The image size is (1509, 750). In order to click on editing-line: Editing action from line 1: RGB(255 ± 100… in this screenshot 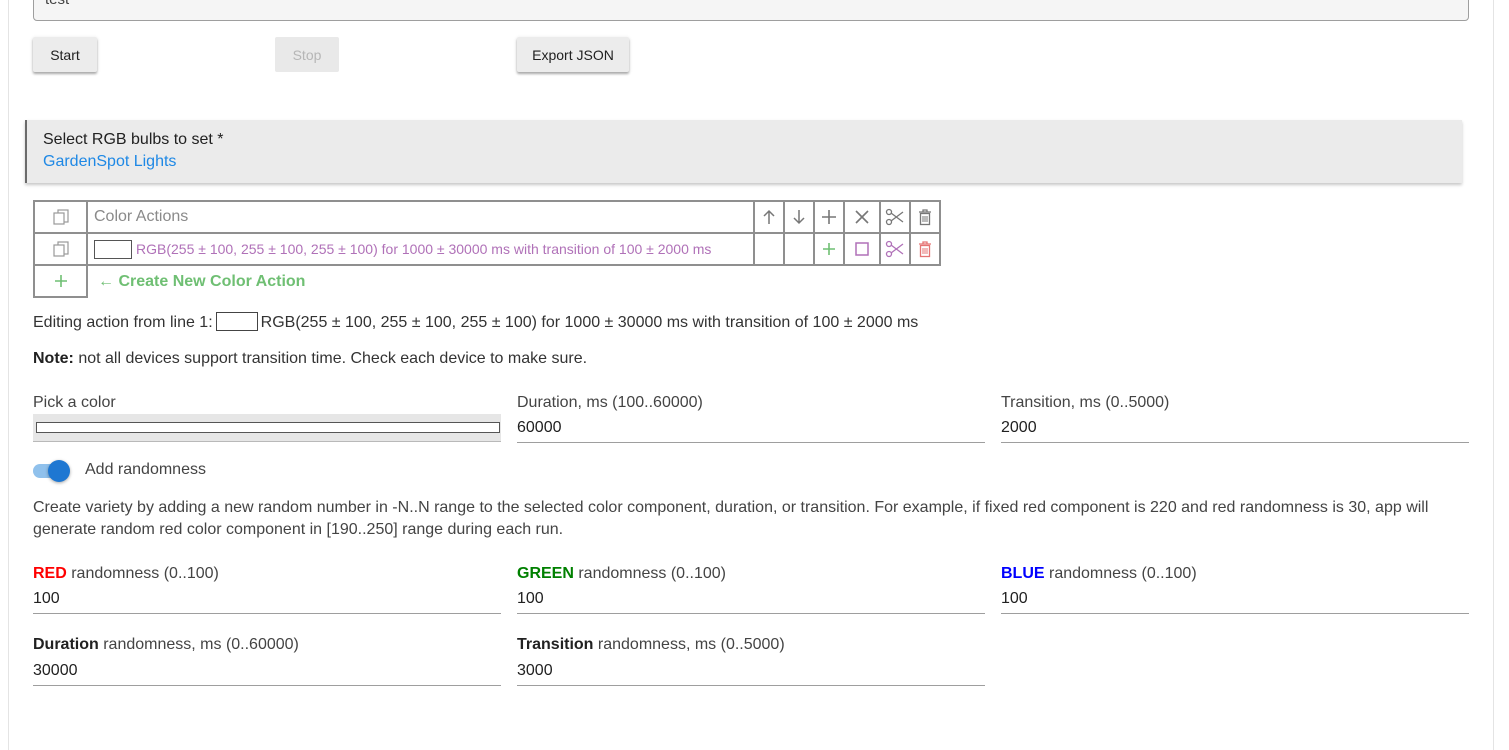, I will do `click(475, 322)`.